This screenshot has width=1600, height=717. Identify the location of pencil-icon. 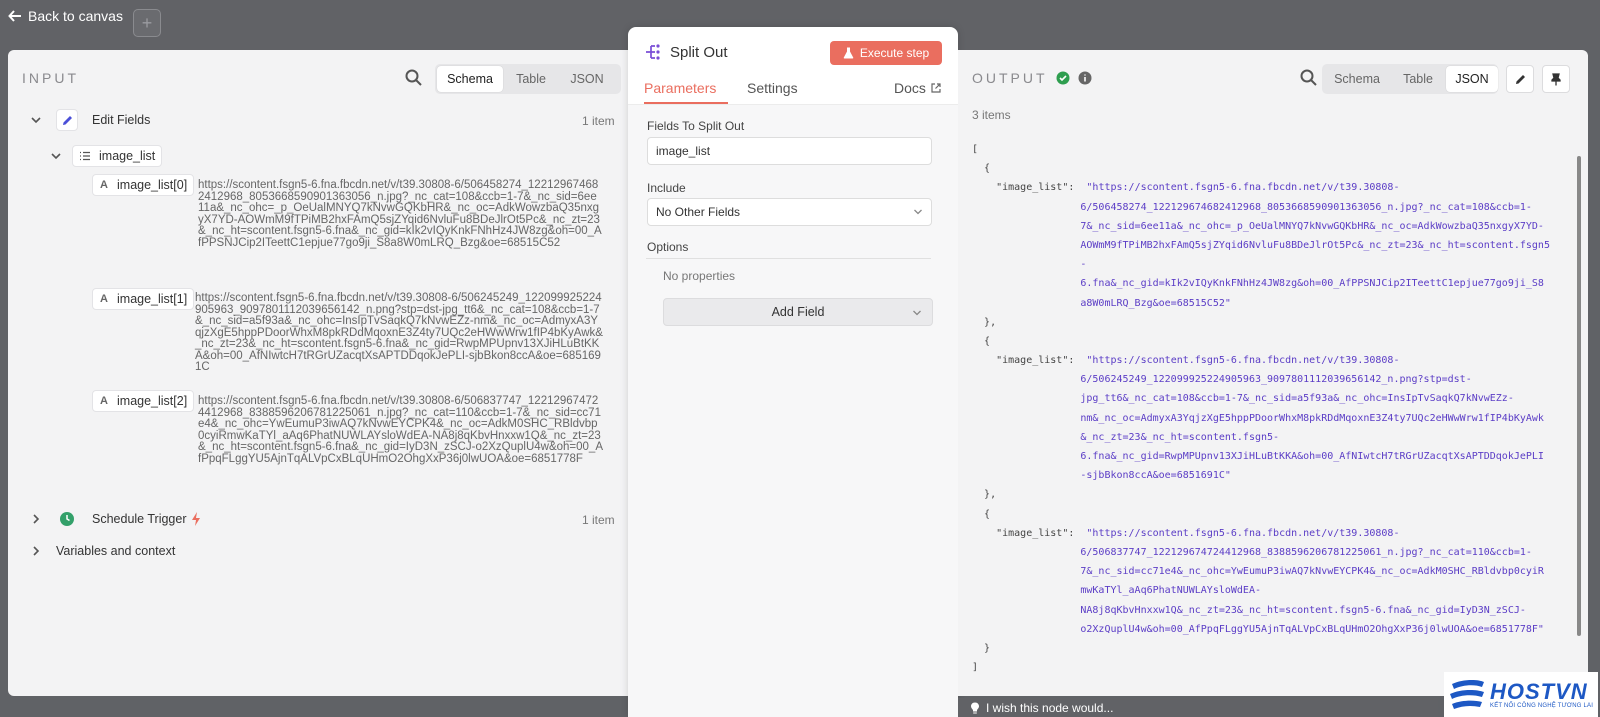
(1520, 79).